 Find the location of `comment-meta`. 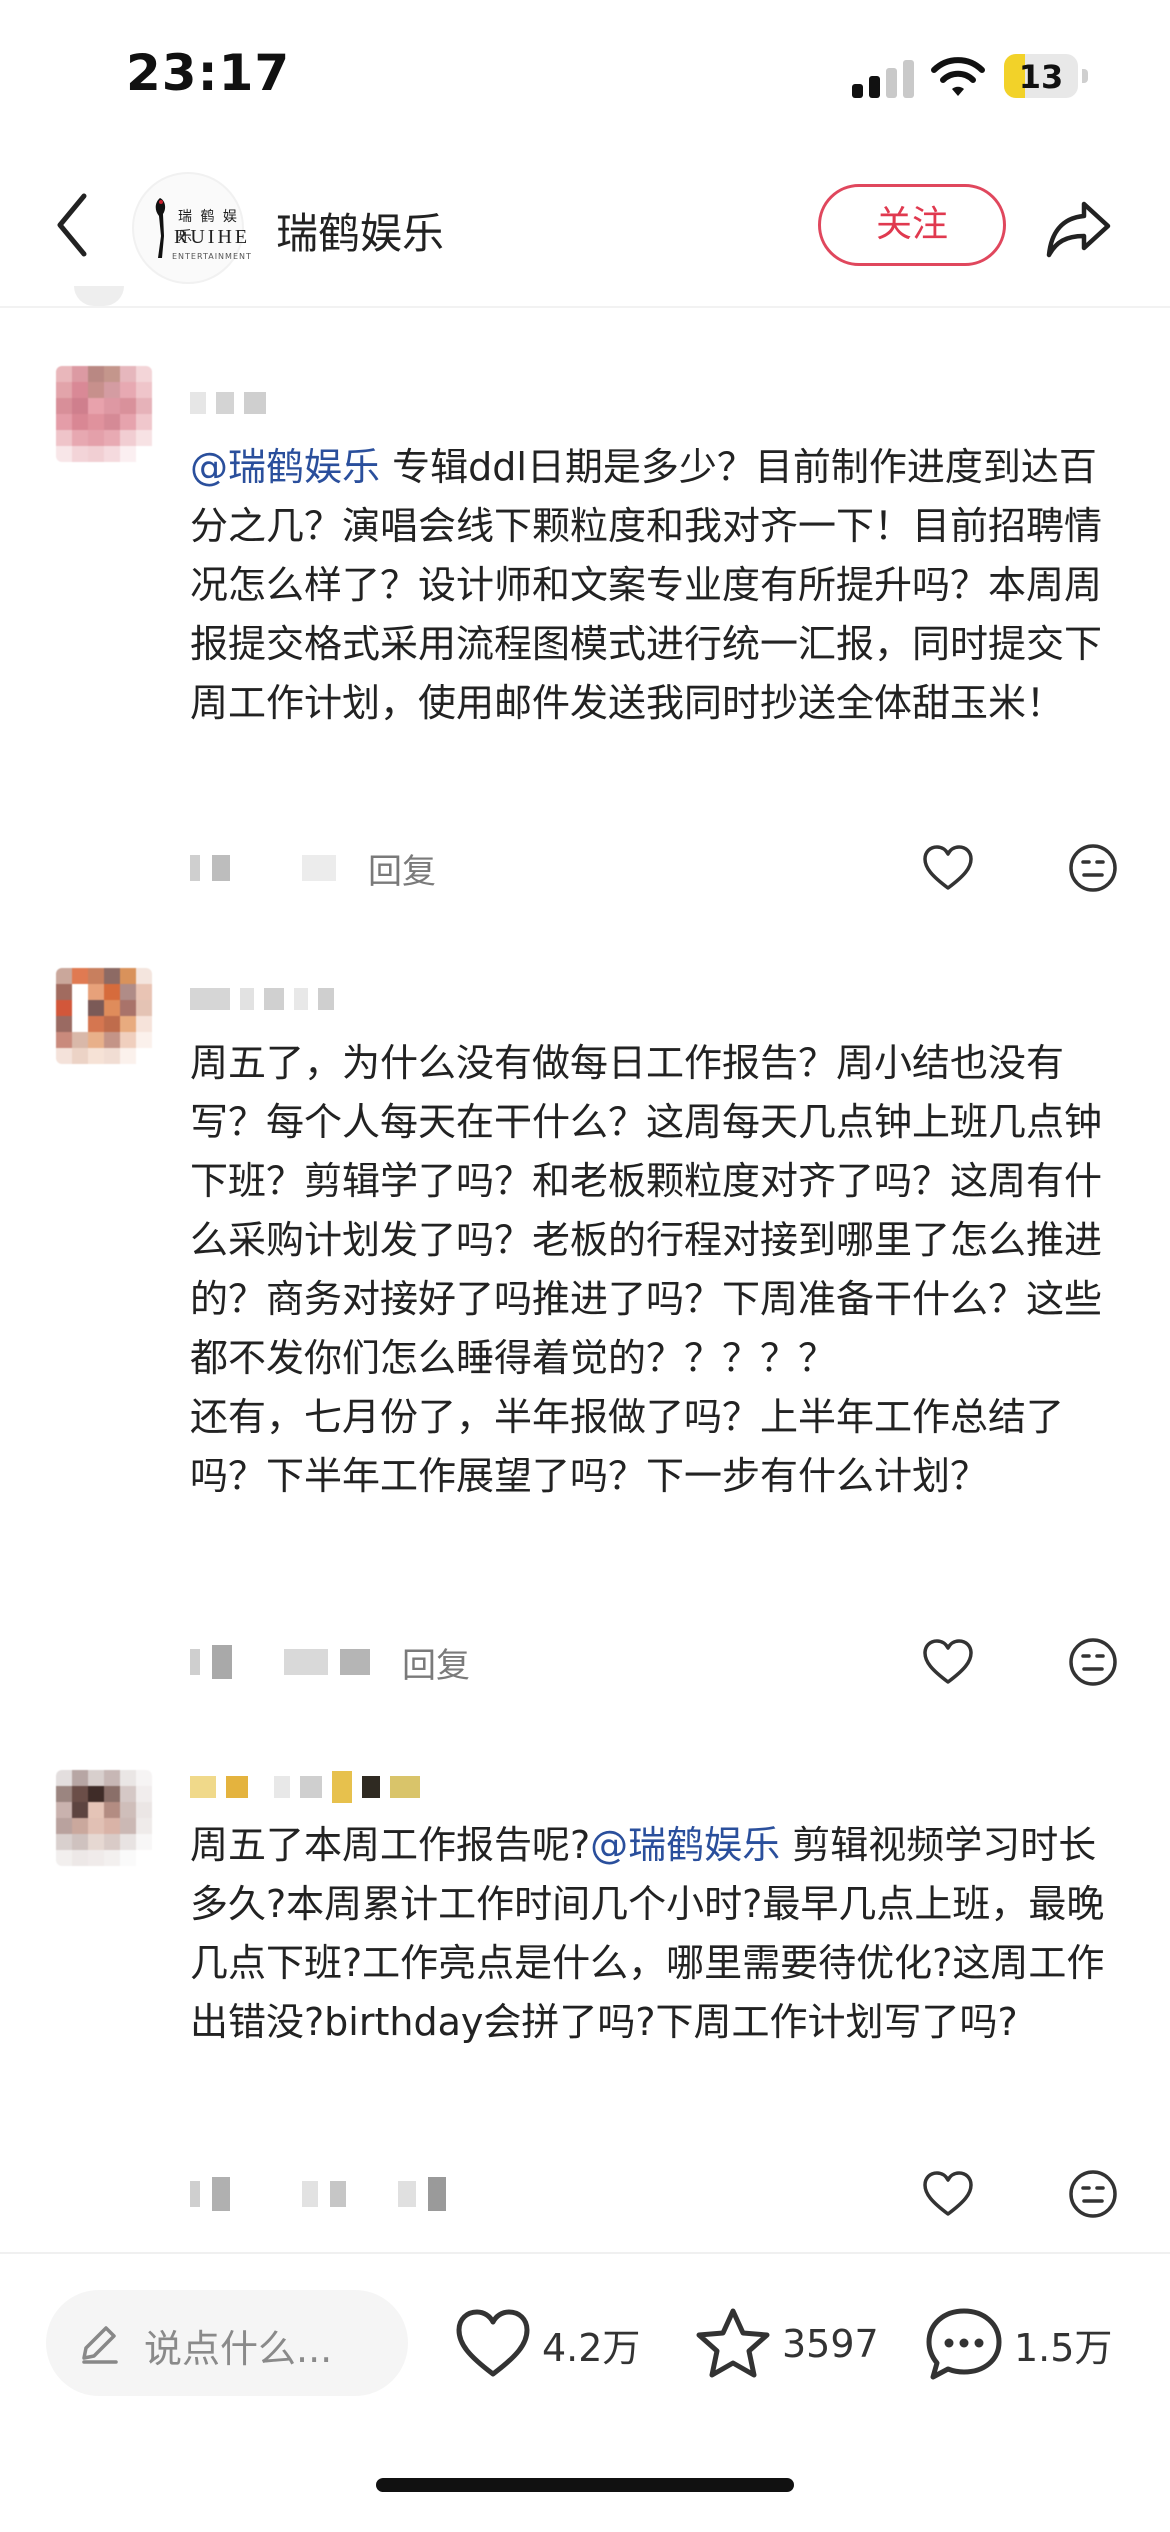

comment-meta is located at coordinates (318, 2194).